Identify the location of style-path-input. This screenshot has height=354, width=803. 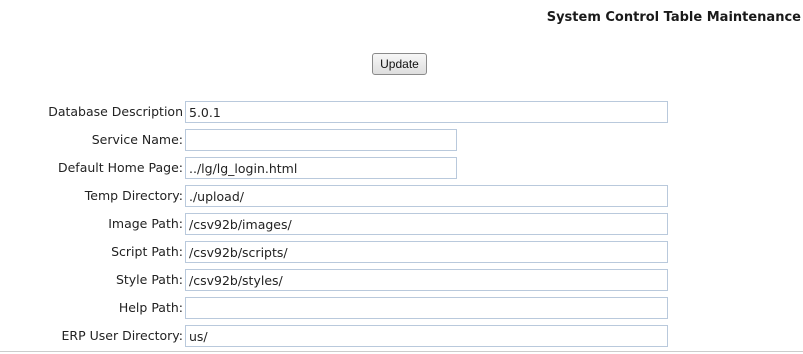
(426, 280).